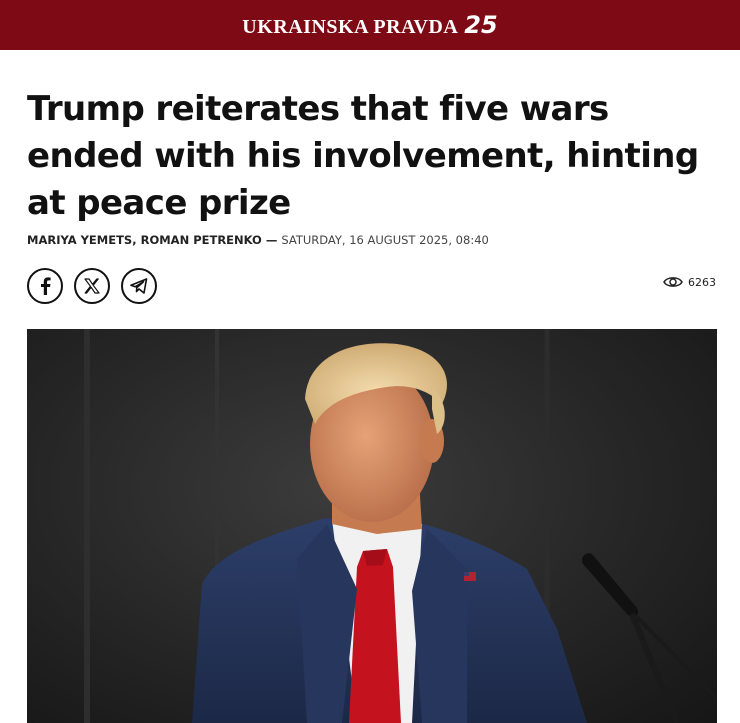 This screenshot has width=740, height=723. Describe the element at coordinates (385, 240) in the screenshot. I see `publish-date: SATURDAY, 16 AUGUST 2025, 08:40` at that location.